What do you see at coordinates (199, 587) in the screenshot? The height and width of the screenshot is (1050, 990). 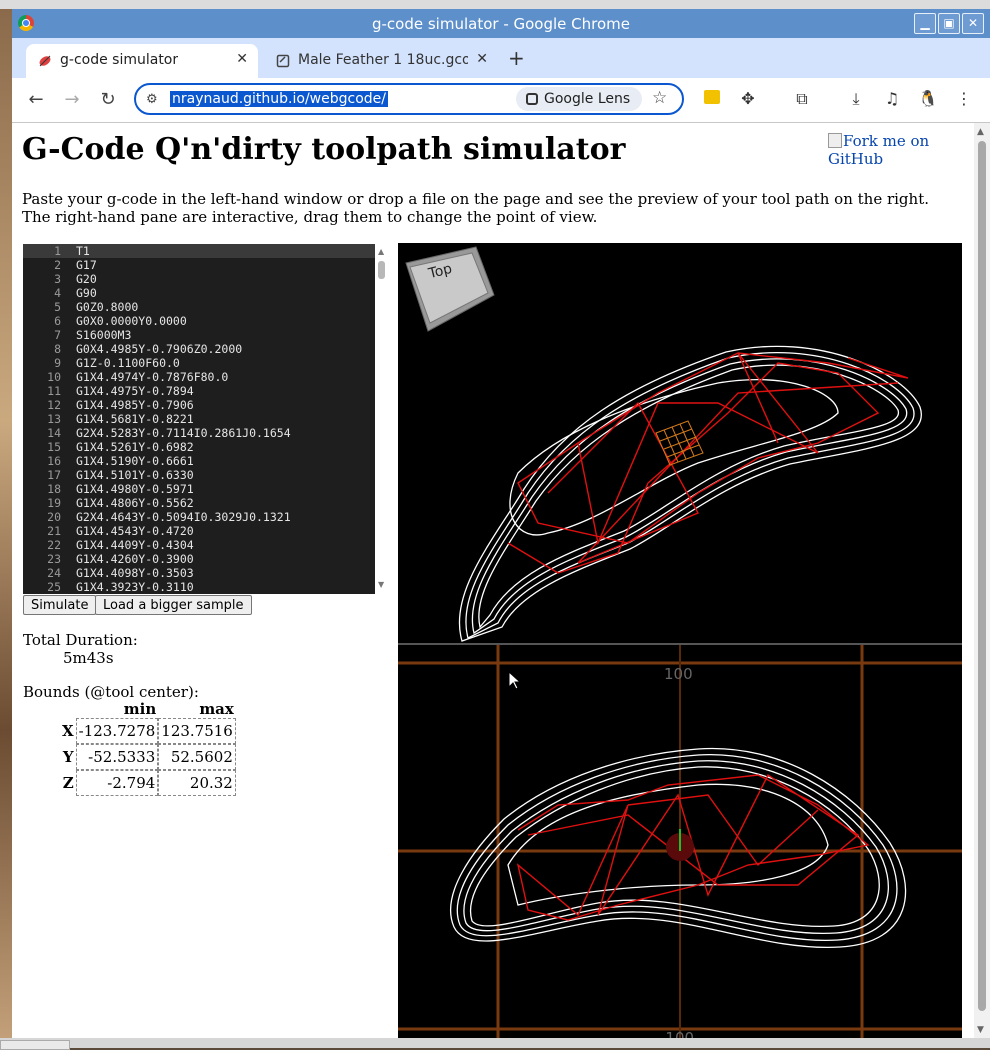 I see `code-line: 25 G1X4.3923Y-0.3110` at bounding box center [199, 587].